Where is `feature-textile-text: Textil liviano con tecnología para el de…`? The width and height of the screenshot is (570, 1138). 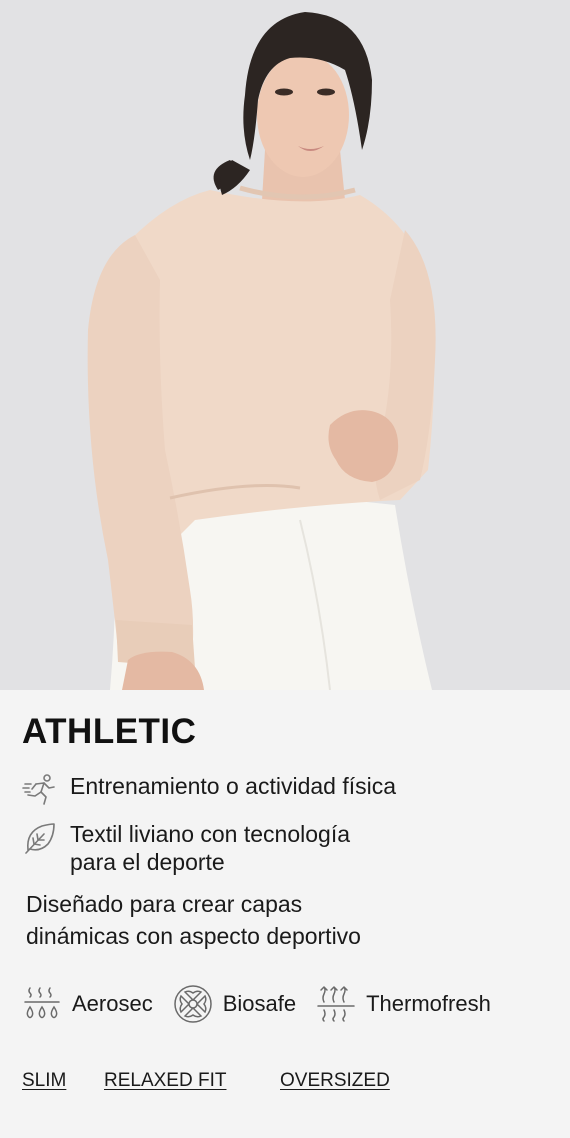
feature-textile-text: Textil liviano con tecnología para el de… is located at coordinates (210, 848).